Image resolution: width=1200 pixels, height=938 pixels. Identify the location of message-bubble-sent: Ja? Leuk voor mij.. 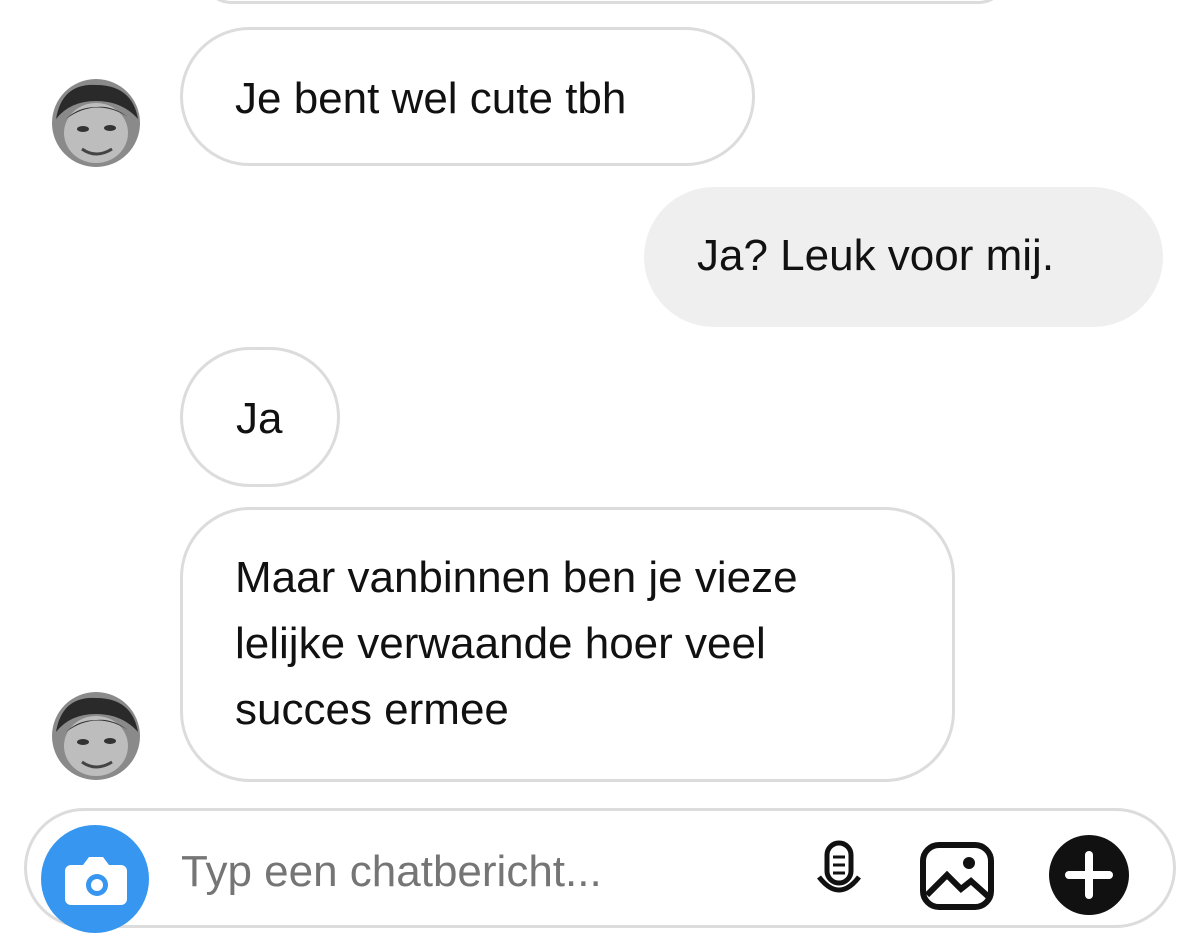
(903, 257).